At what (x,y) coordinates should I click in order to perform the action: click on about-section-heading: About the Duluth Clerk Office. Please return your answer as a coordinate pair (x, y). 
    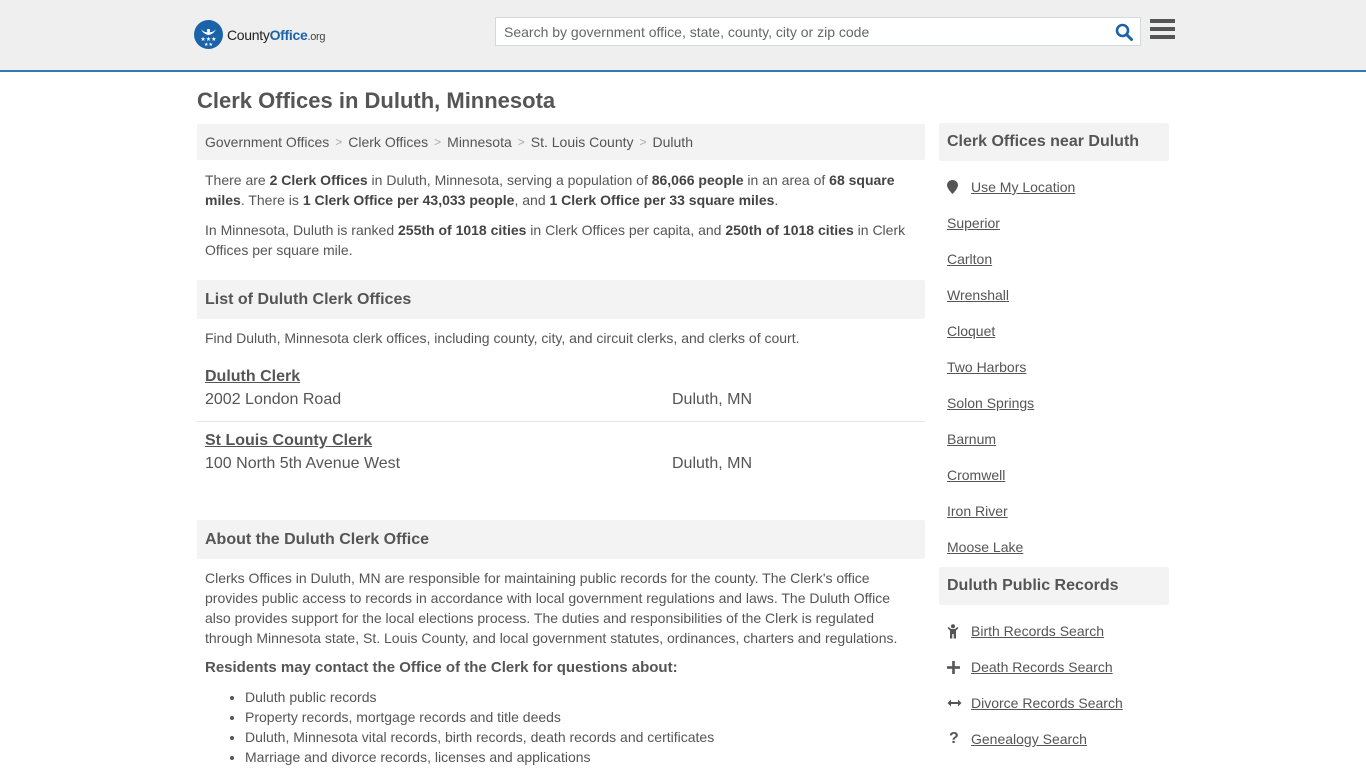
    Looking at the image, I should click on (561, 539).